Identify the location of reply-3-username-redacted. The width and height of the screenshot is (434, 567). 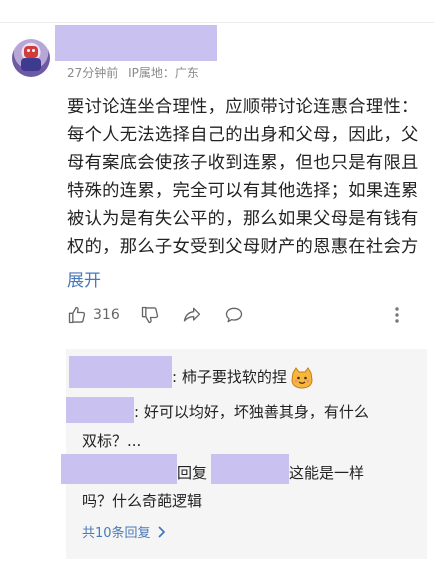
(119, 469).